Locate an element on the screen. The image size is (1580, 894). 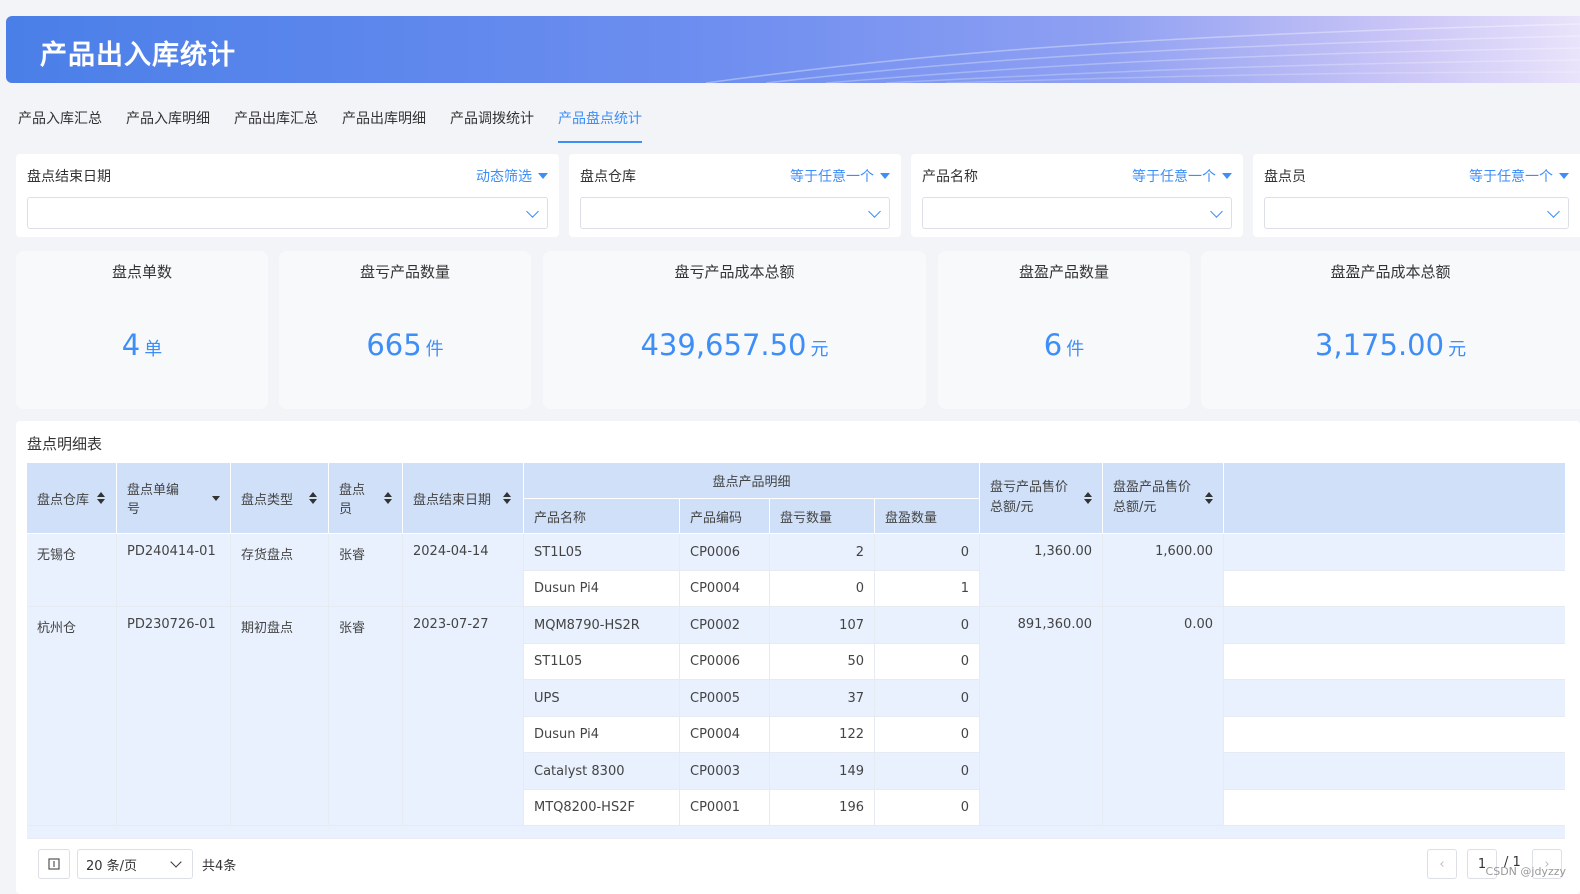
kpi-label: 盘点单数 is located at coordinates (141, 272).